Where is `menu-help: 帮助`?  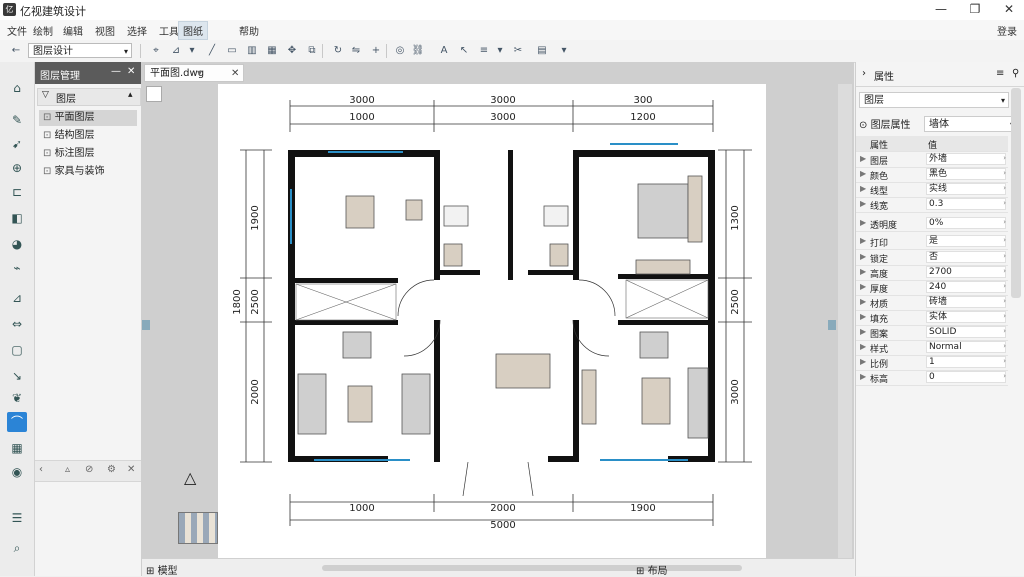
menu-help: 帮助 is located at coordinates (249, 30).